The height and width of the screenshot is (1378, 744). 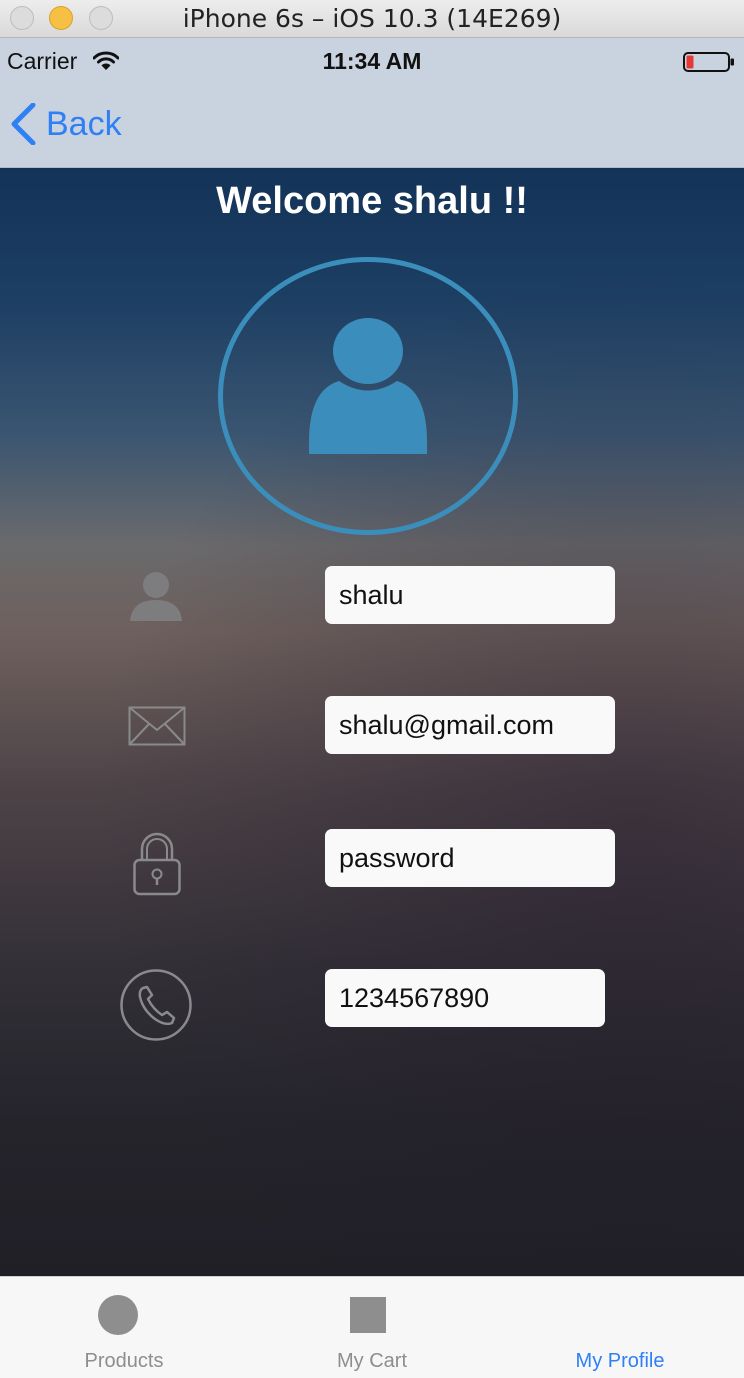 I want to click on tab-label: My Cart, so click(x=372, y=1361).